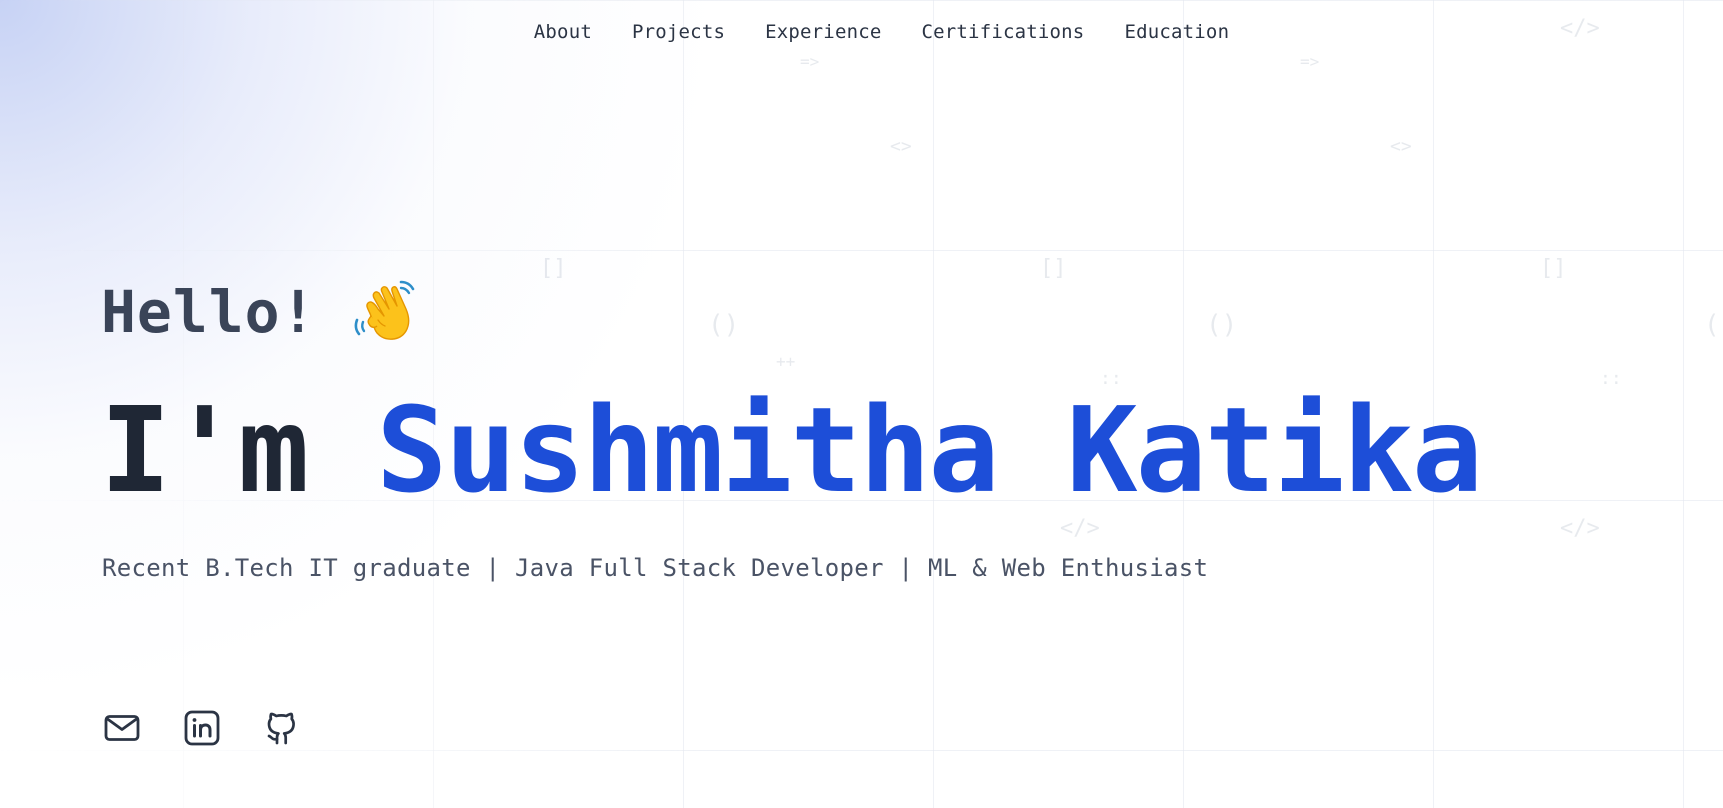 The image size is (1723, 808). I want to click on linkedin-link, so click(202, 728).